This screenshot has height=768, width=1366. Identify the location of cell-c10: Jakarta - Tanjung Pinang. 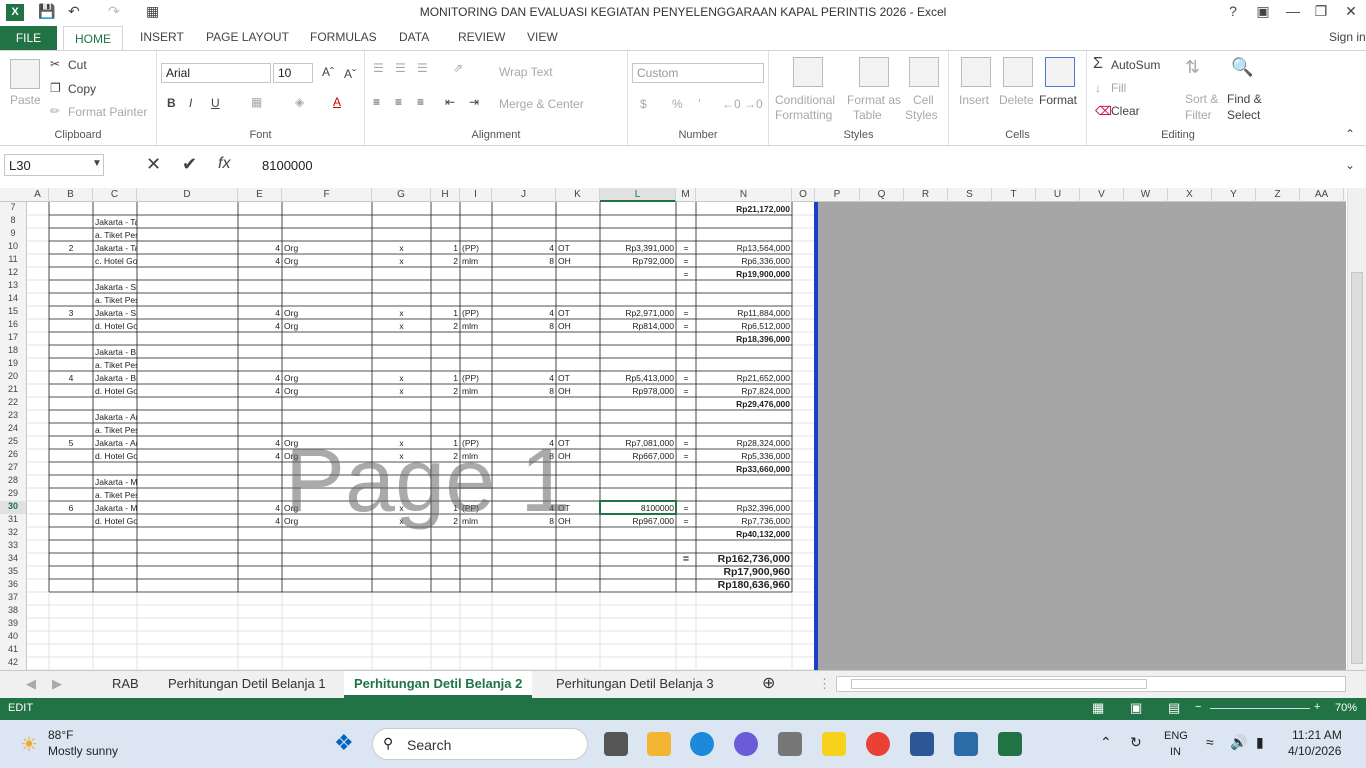
(115, 248).